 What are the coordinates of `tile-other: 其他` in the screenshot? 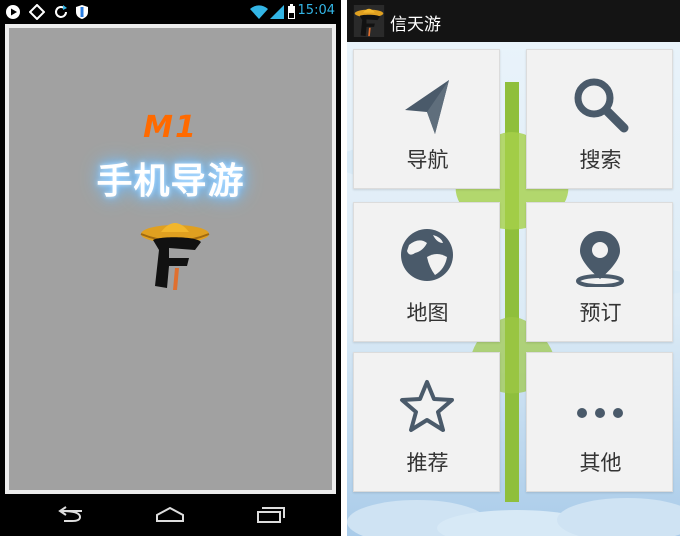 It's located at (599, 422).